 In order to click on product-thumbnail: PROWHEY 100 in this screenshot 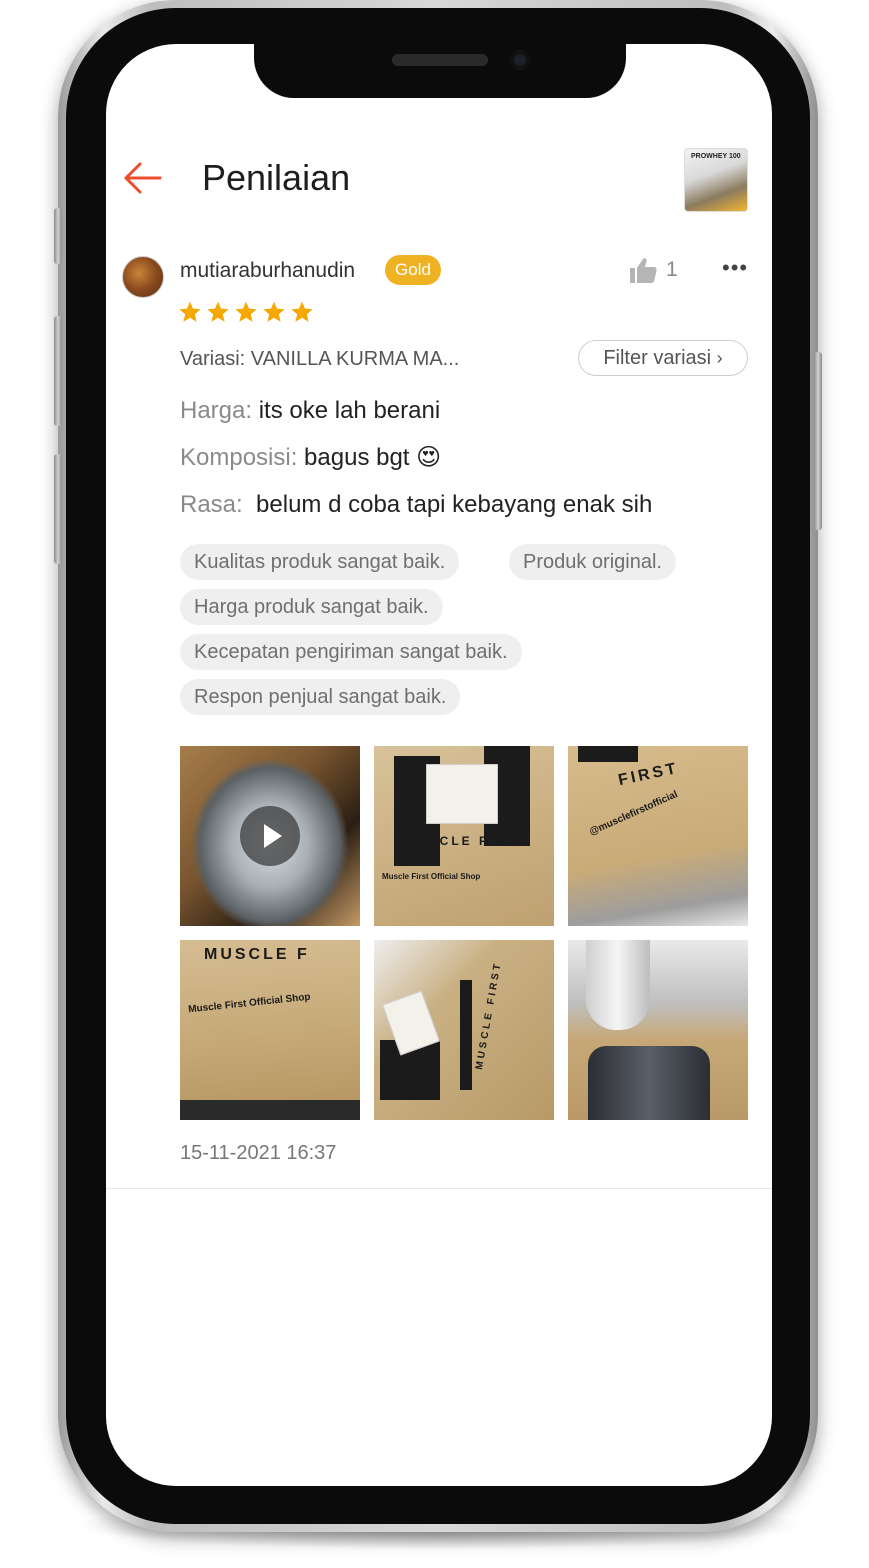, I will do `click(716, 180)`.